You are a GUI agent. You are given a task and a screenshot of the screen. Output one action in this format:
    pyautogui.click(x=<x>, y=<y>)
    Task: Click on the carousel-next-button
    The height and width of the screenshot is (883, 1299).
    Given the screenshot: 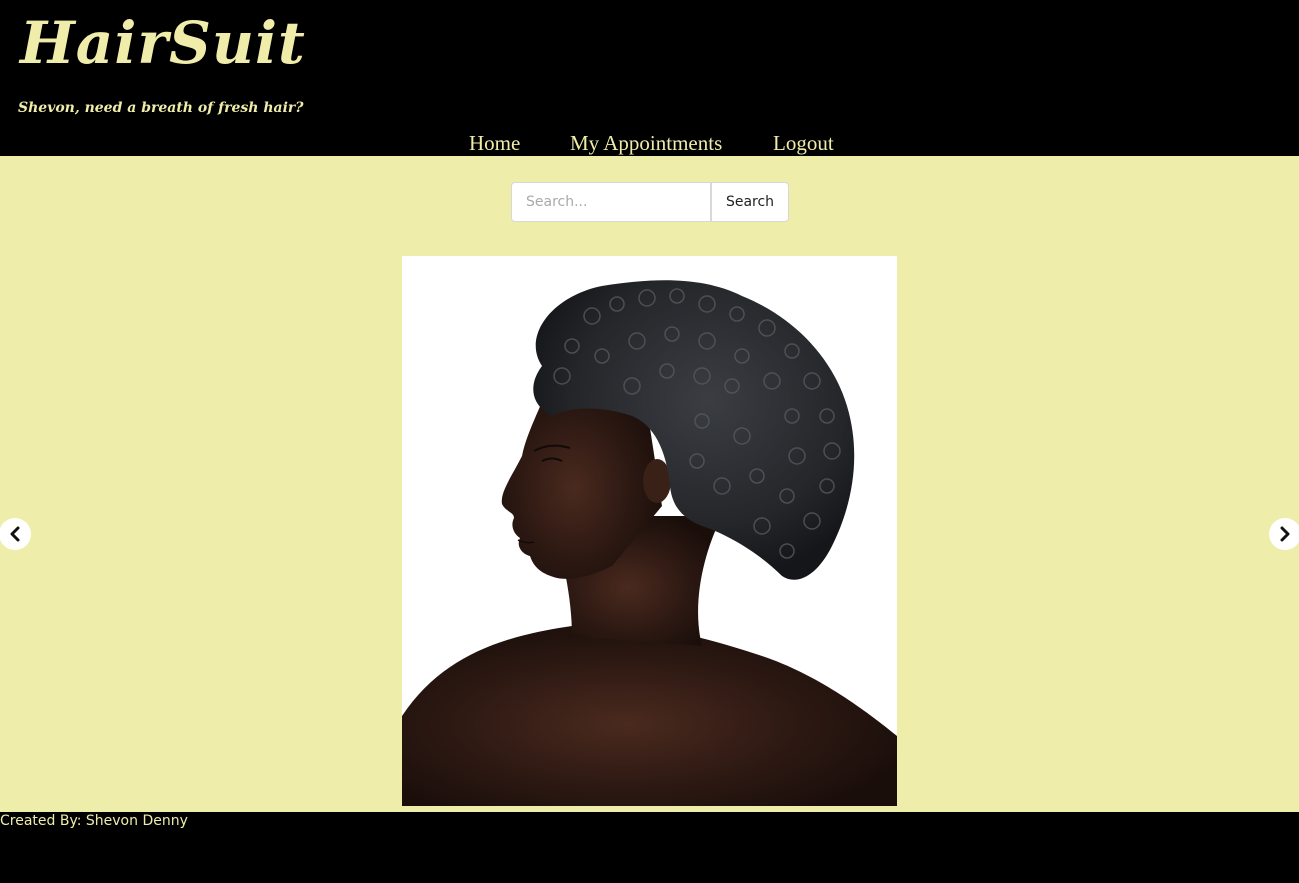 What is the action you would take?
    pyautogui.click(x=1284, y=534)
    